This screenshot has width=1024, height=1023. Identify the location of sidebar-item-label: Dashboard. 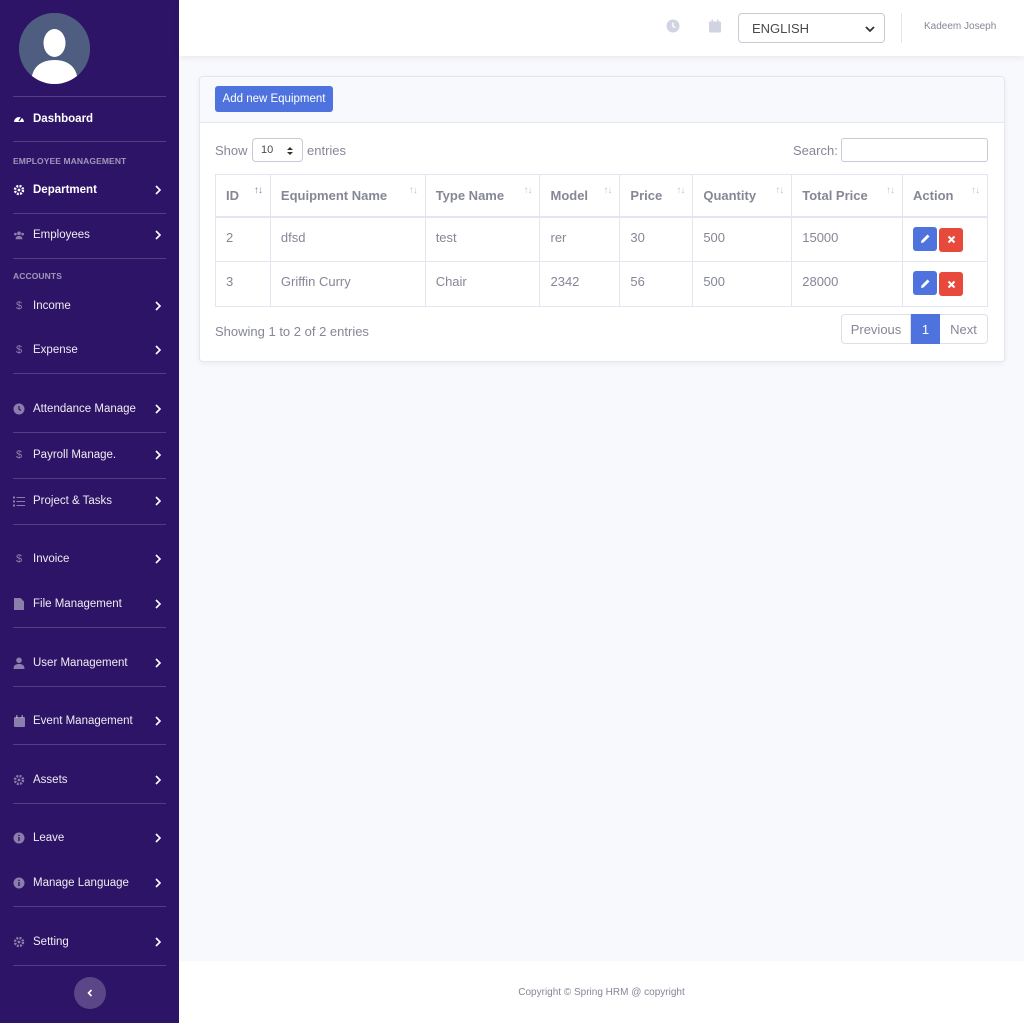
(63, 119).